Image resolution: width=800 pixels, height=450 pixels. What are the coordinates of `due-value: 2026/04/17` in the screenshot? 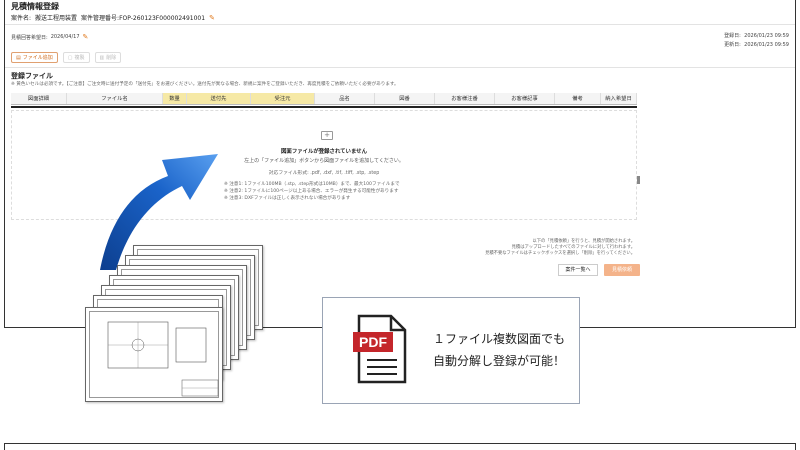 It's located at (65, 37).